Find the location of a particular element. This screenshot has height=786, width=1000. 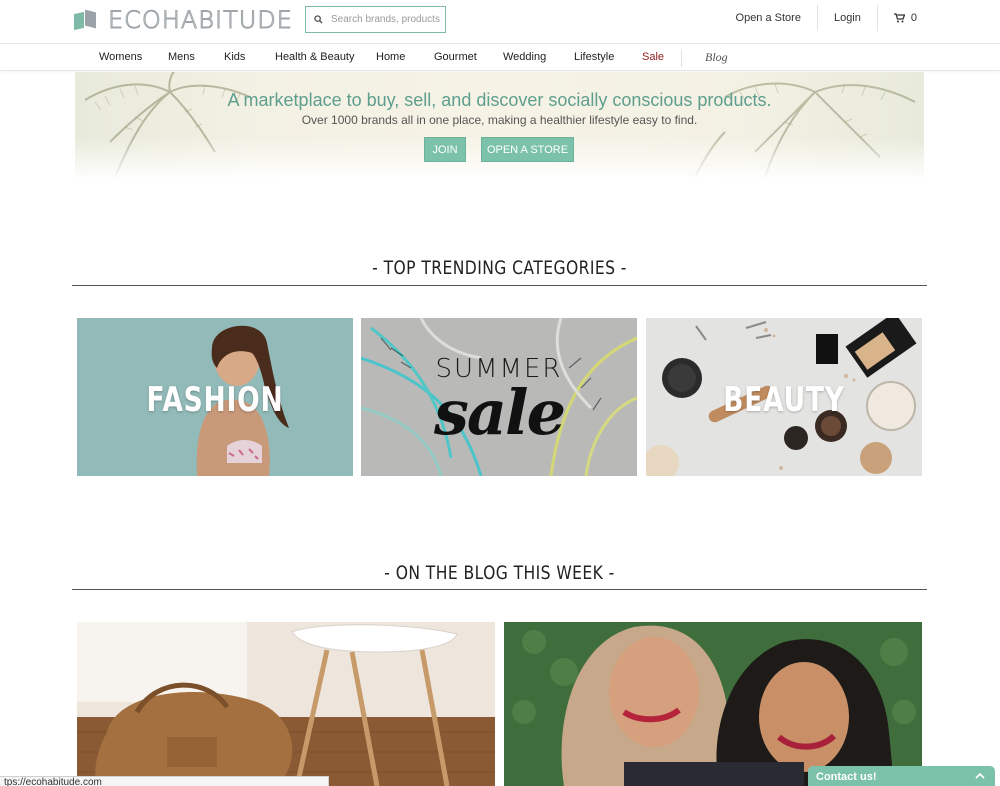

nav-item-home: Home is located at coordinates (390, 57).